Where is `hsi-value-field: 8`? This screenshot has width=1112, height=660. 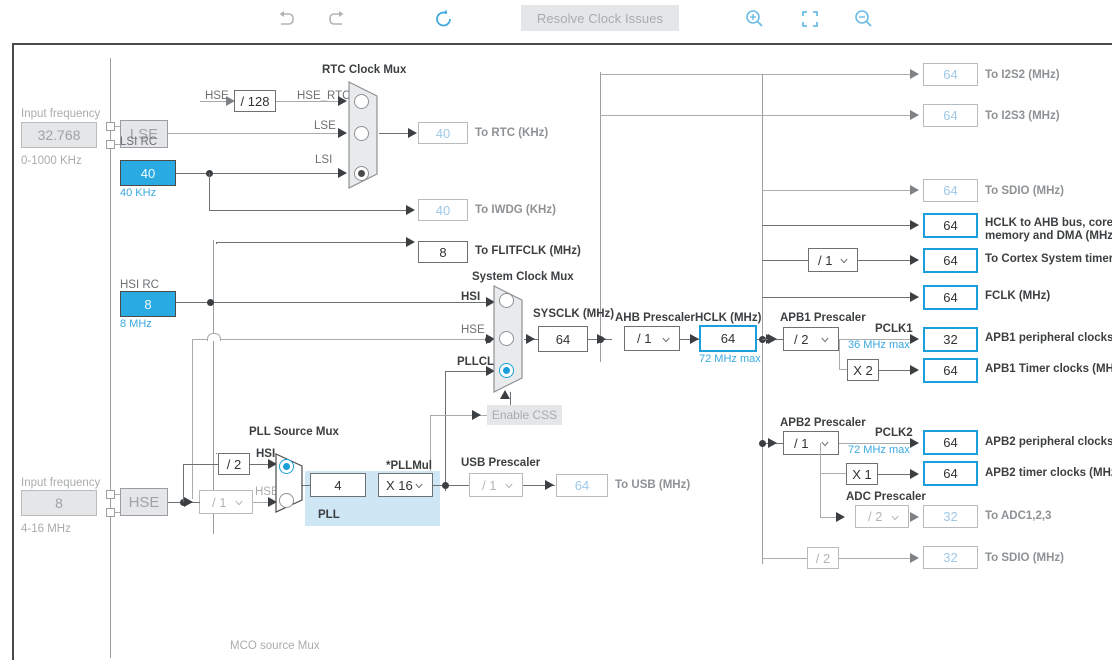
hsi-value-field: 8 is located at coordinates (148, 304).